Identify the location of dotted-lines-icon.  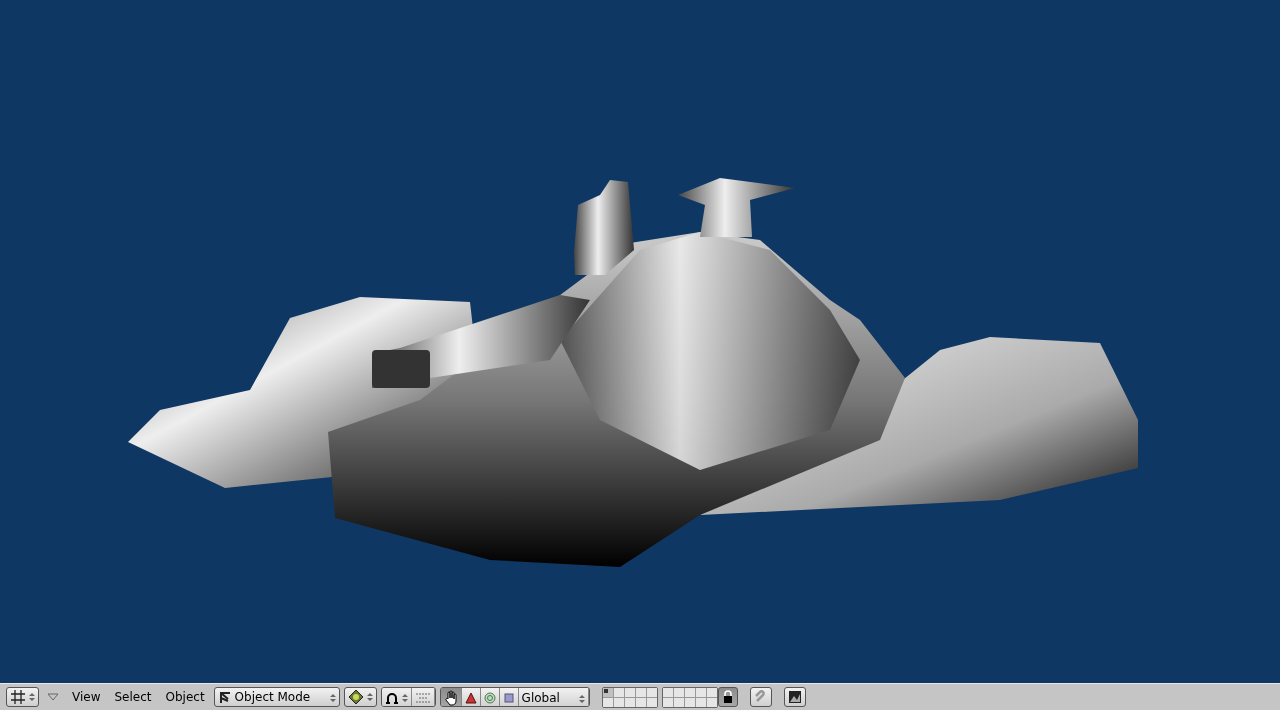
(422, 698).